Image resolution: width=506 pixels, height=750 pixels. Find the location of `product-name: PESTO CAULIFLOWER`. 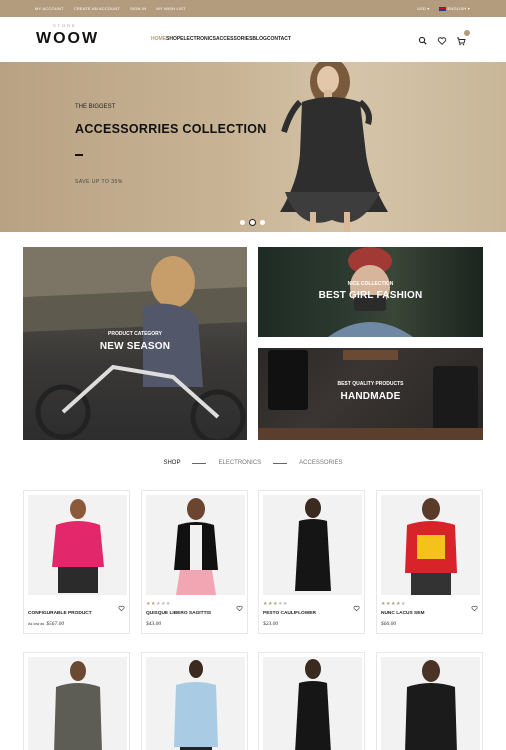

product-name: PESTO CAULIFLOWER is located at coordinates (289, 613).